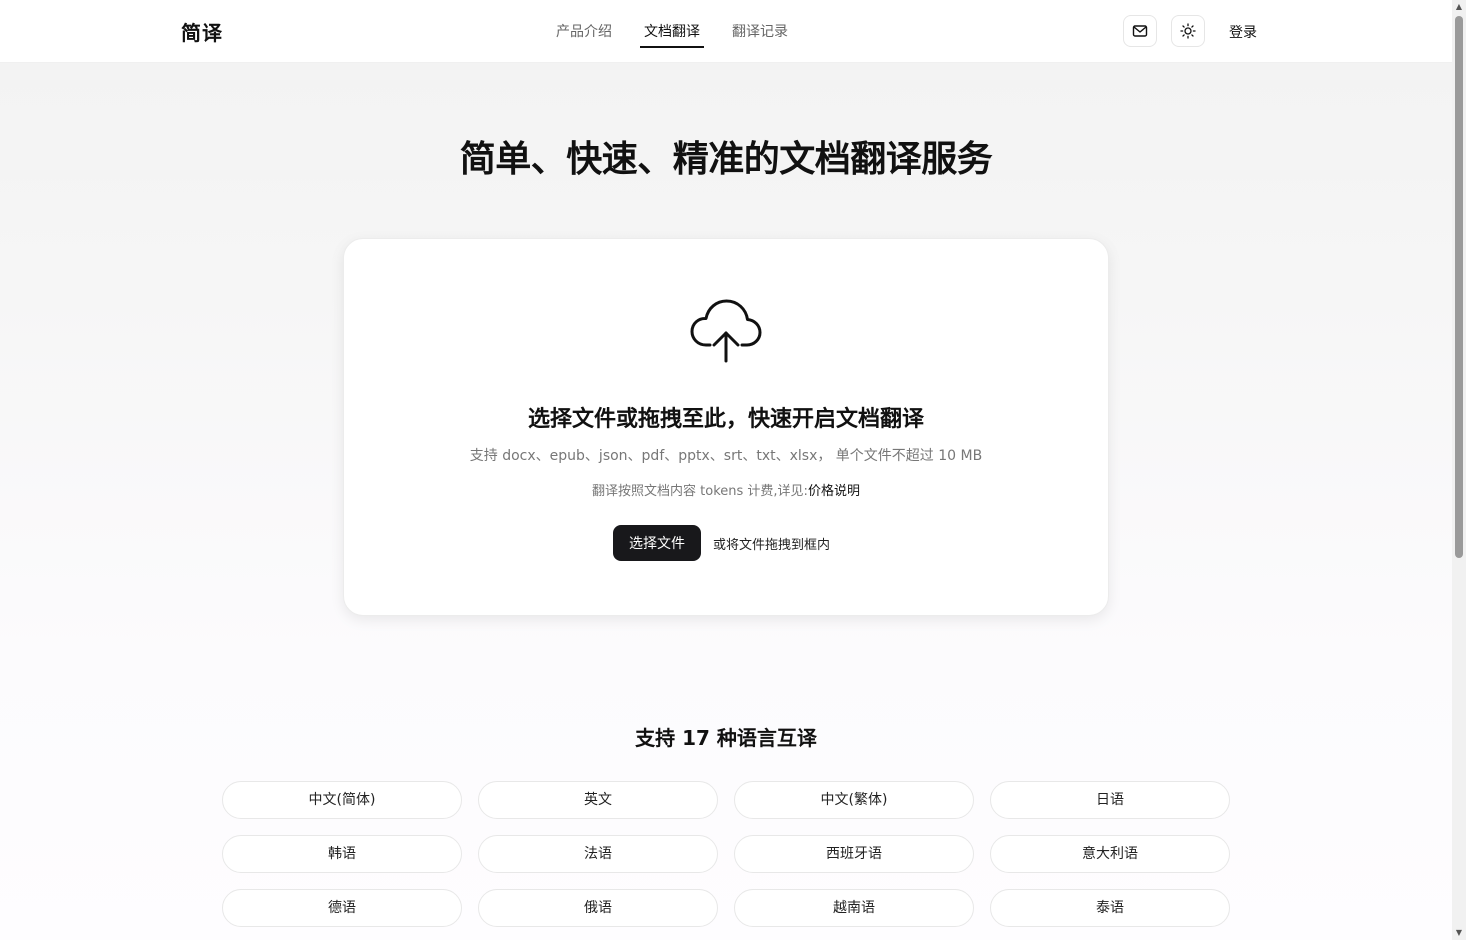 The height and width of the screenshot is (940, 1466). What do you see at coordinates (1243, 32) in the screenshot?
I see `login-link: 登录` at bounding box center [1243, 32].